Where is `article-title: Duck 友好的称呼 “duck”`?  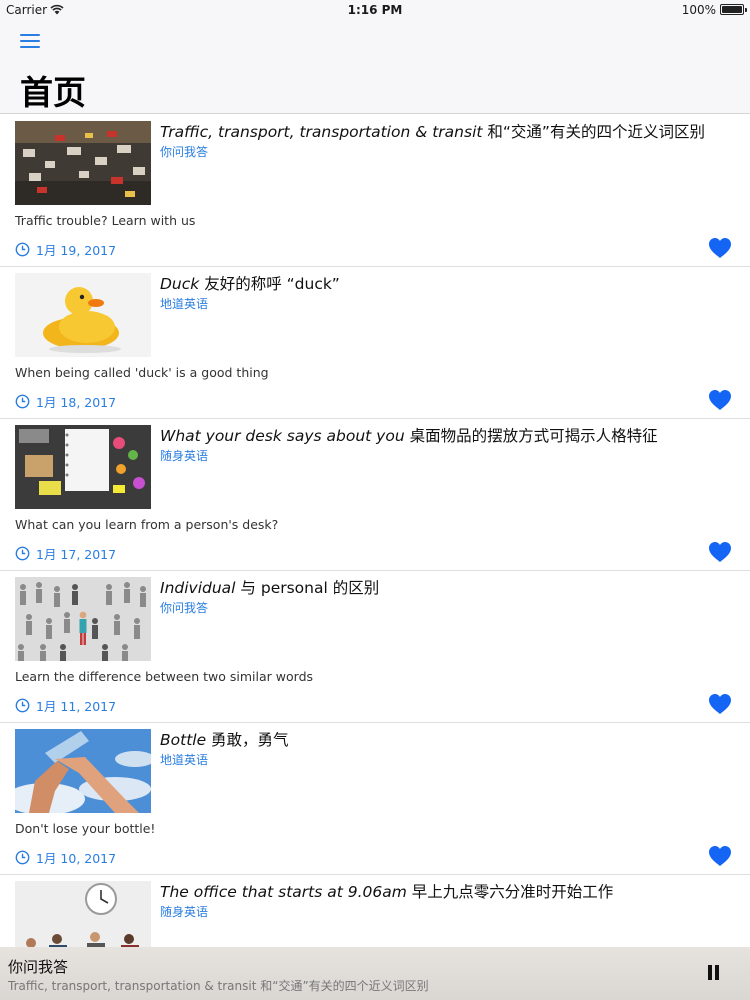 article-title: Duck 友好的称呼 “duck” is located at coordinates (450, 283).